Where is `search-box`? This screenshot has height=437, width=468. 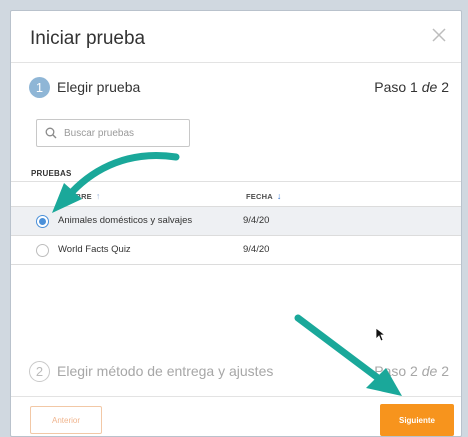 search-box is located at coordinates (113, 133).